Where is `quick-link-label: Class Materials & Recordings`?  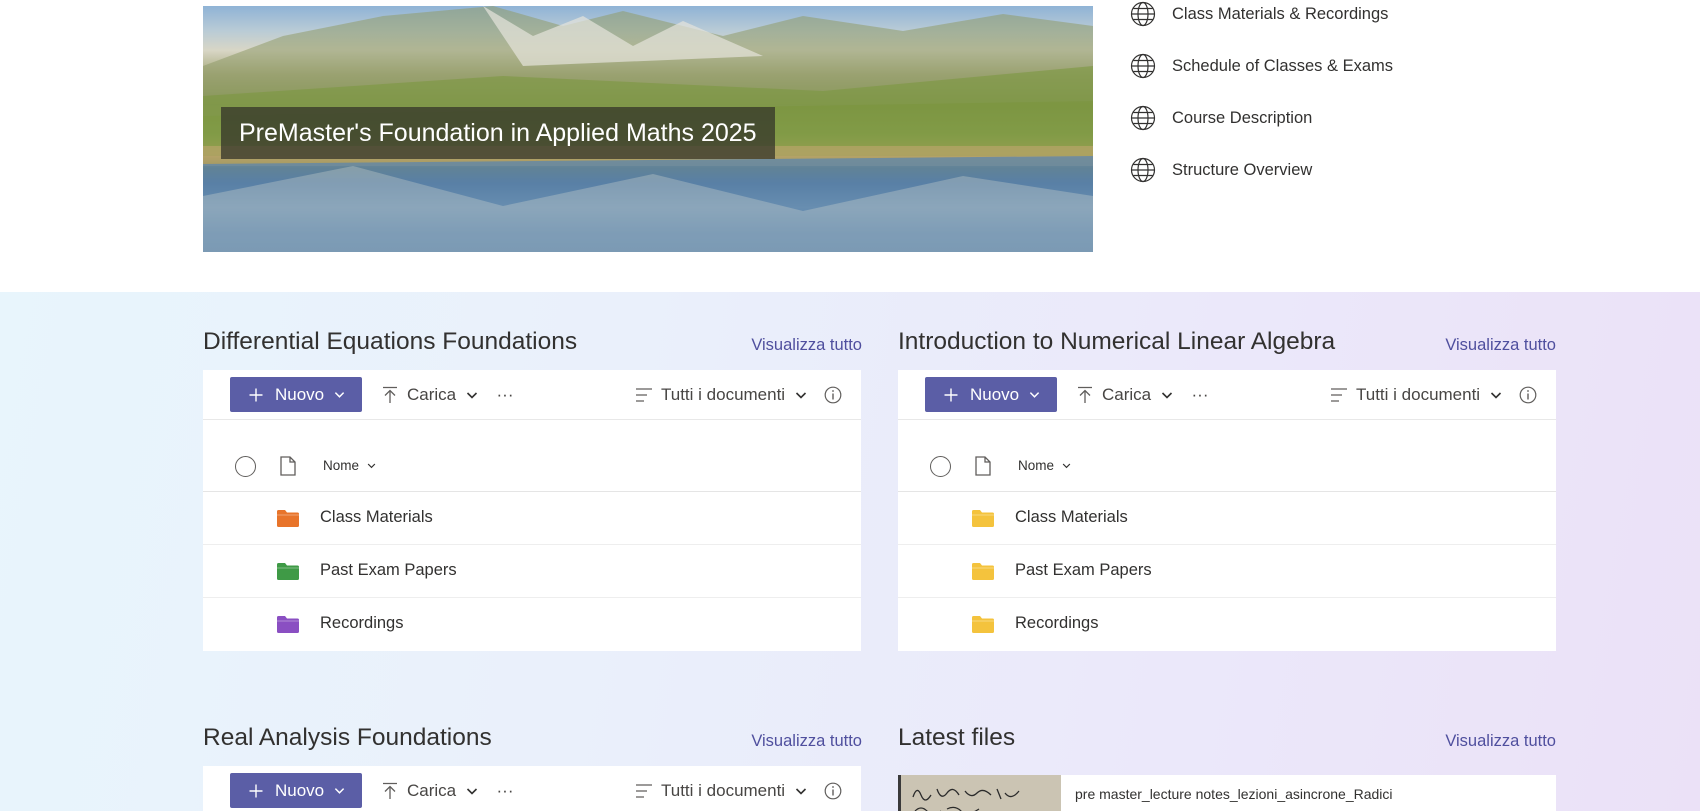 quick-link-label: Class Materials & Recordings is located at coordinates (1280, 13).